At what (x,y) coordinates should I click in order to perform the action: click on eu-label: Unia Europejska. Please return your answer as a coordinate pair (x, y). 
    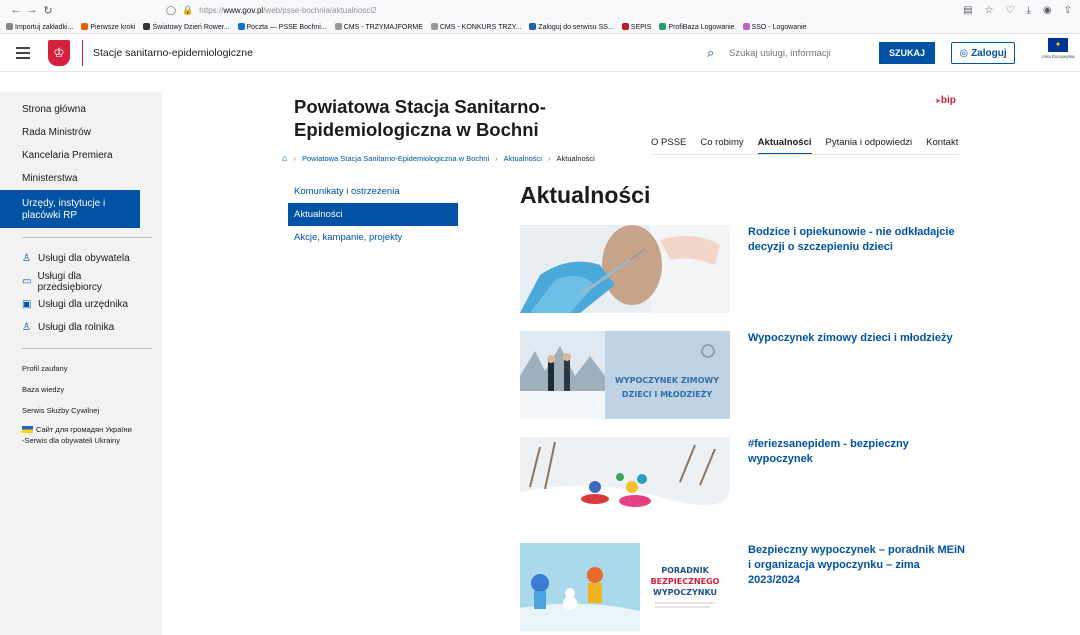
    Looking at the image, I should click on (1058, 56).